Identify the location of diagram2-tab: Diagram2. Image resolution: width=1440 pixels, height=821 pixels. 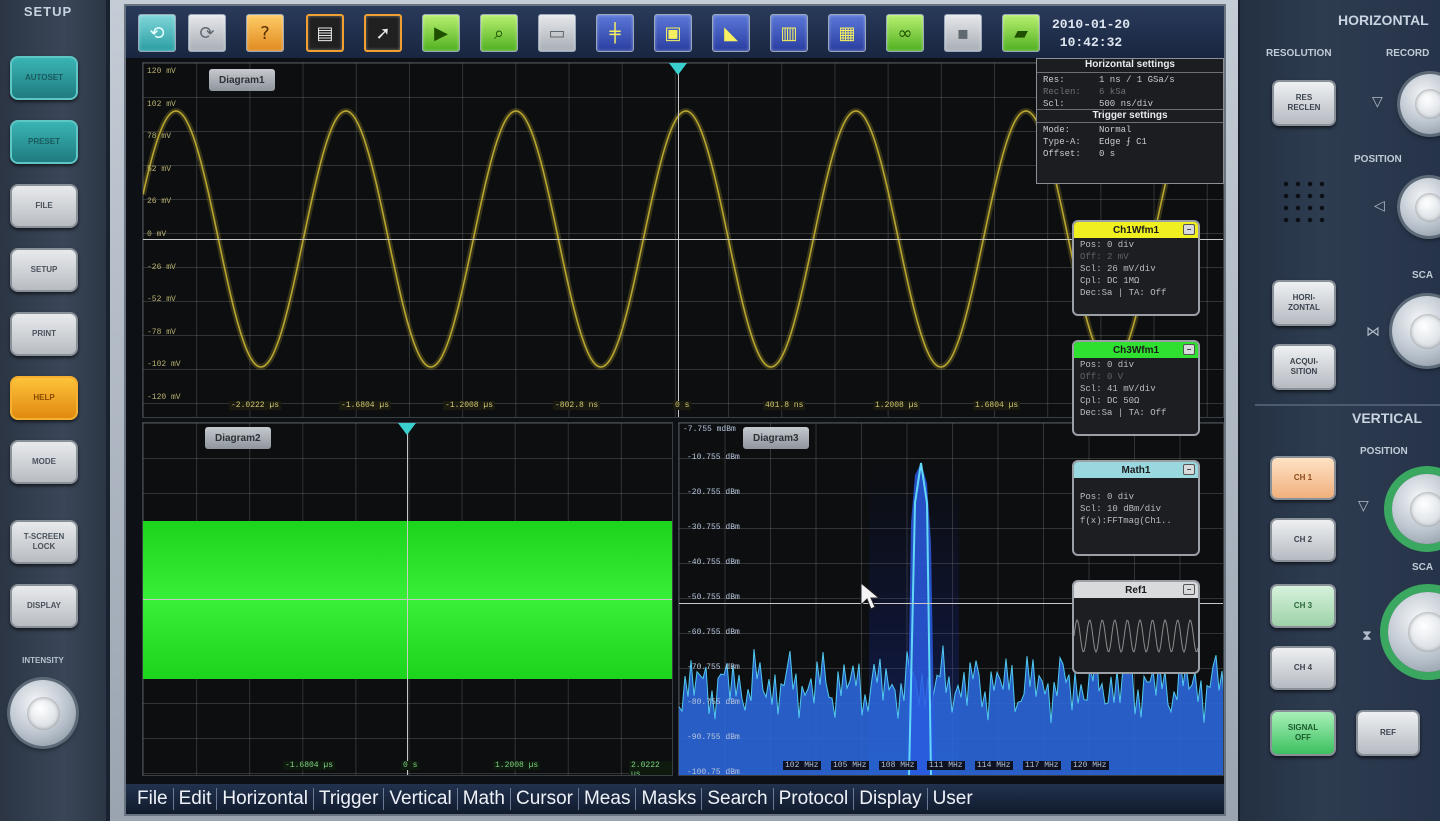
(238, 438).